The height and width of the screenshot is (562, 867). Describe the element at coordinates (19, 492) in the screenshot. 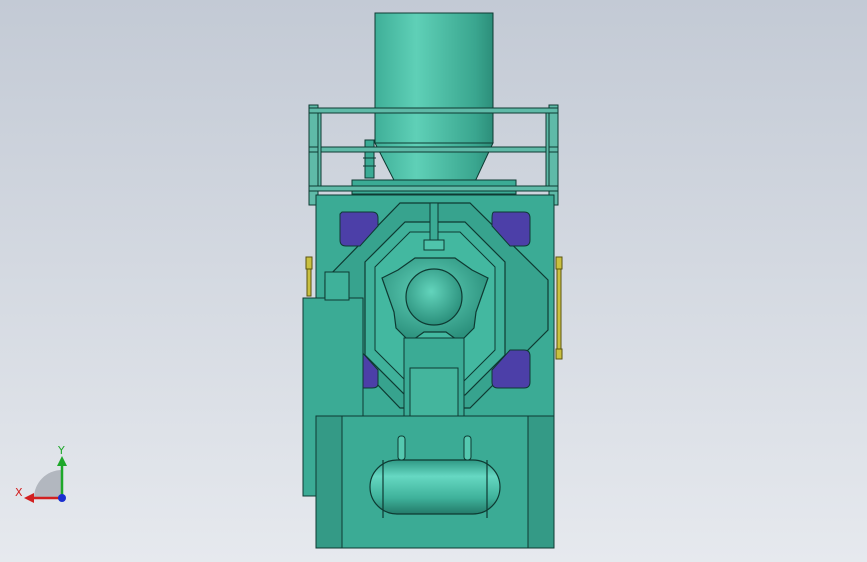

I see `x-axis-label: X` at that location.